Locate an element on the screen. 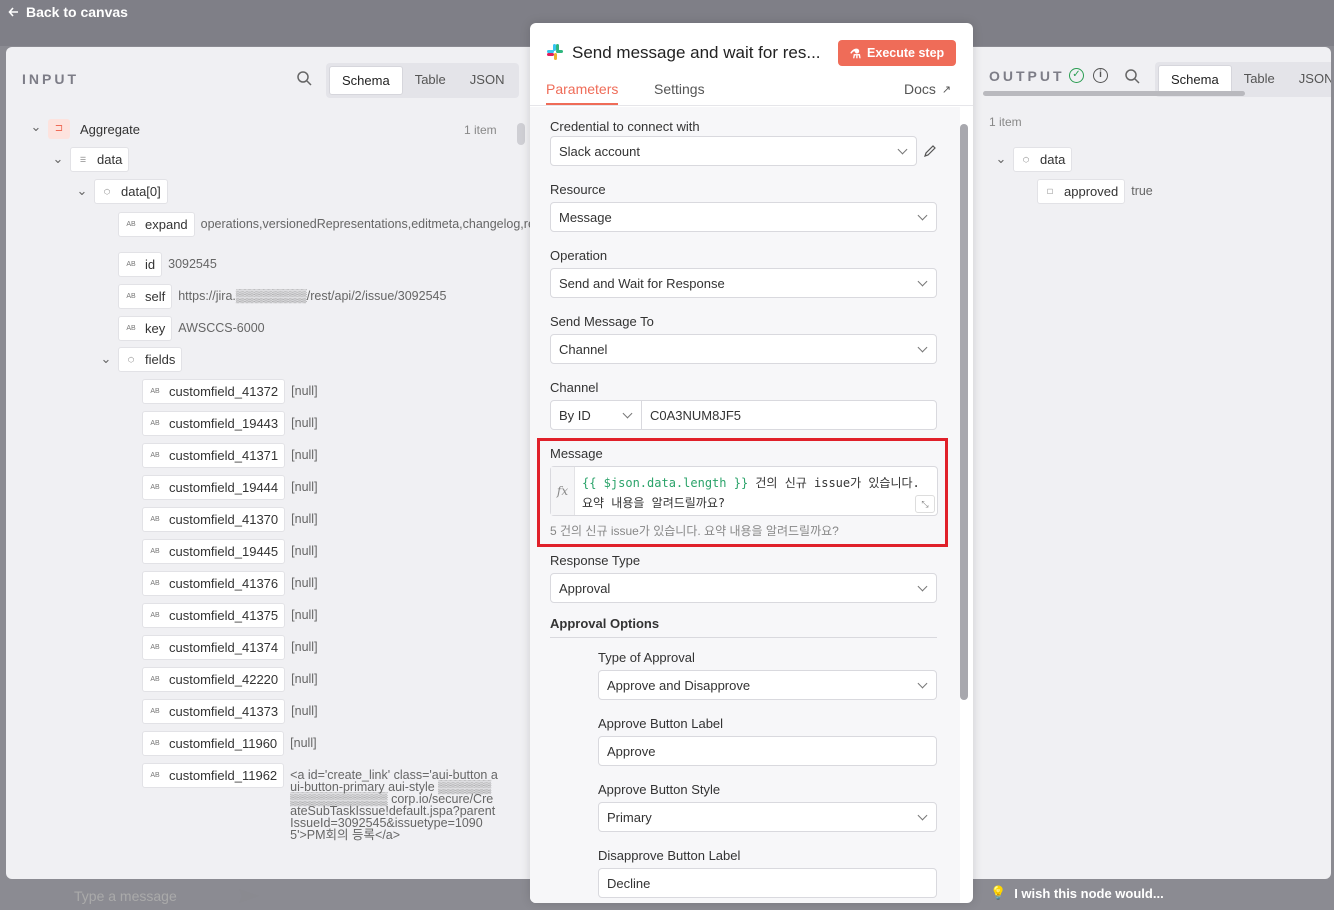 This screenshot has height=910, width=1334. approve-button-style-select: Primary is located at coordinates (767, 817).